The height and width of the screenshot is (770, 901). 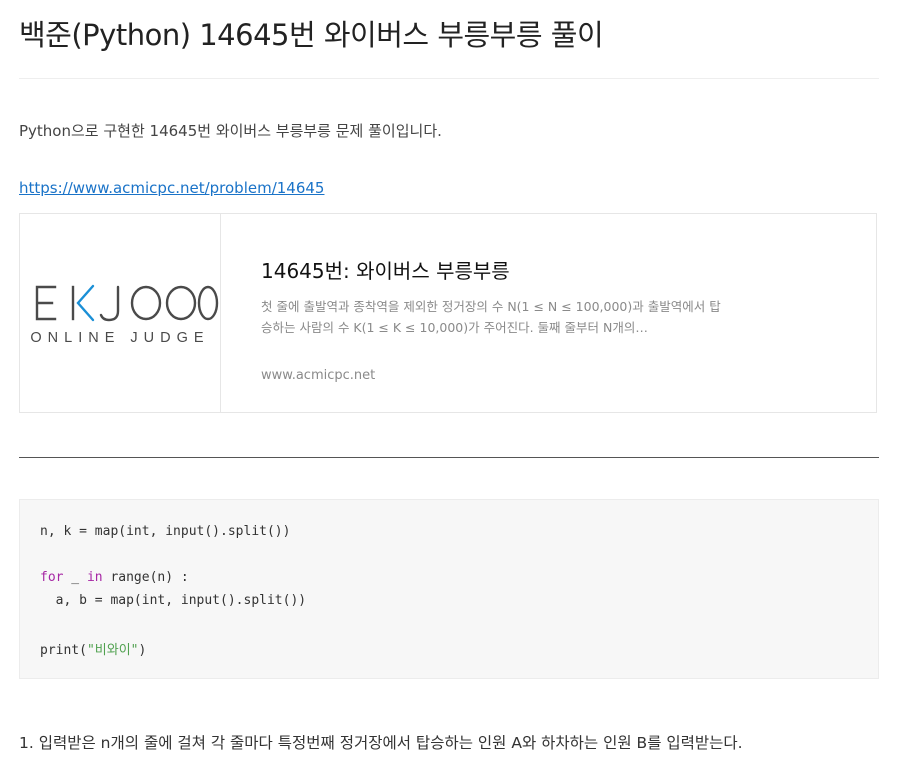 I want to click on code-keyword-for: for, so click(x=52, y=577).